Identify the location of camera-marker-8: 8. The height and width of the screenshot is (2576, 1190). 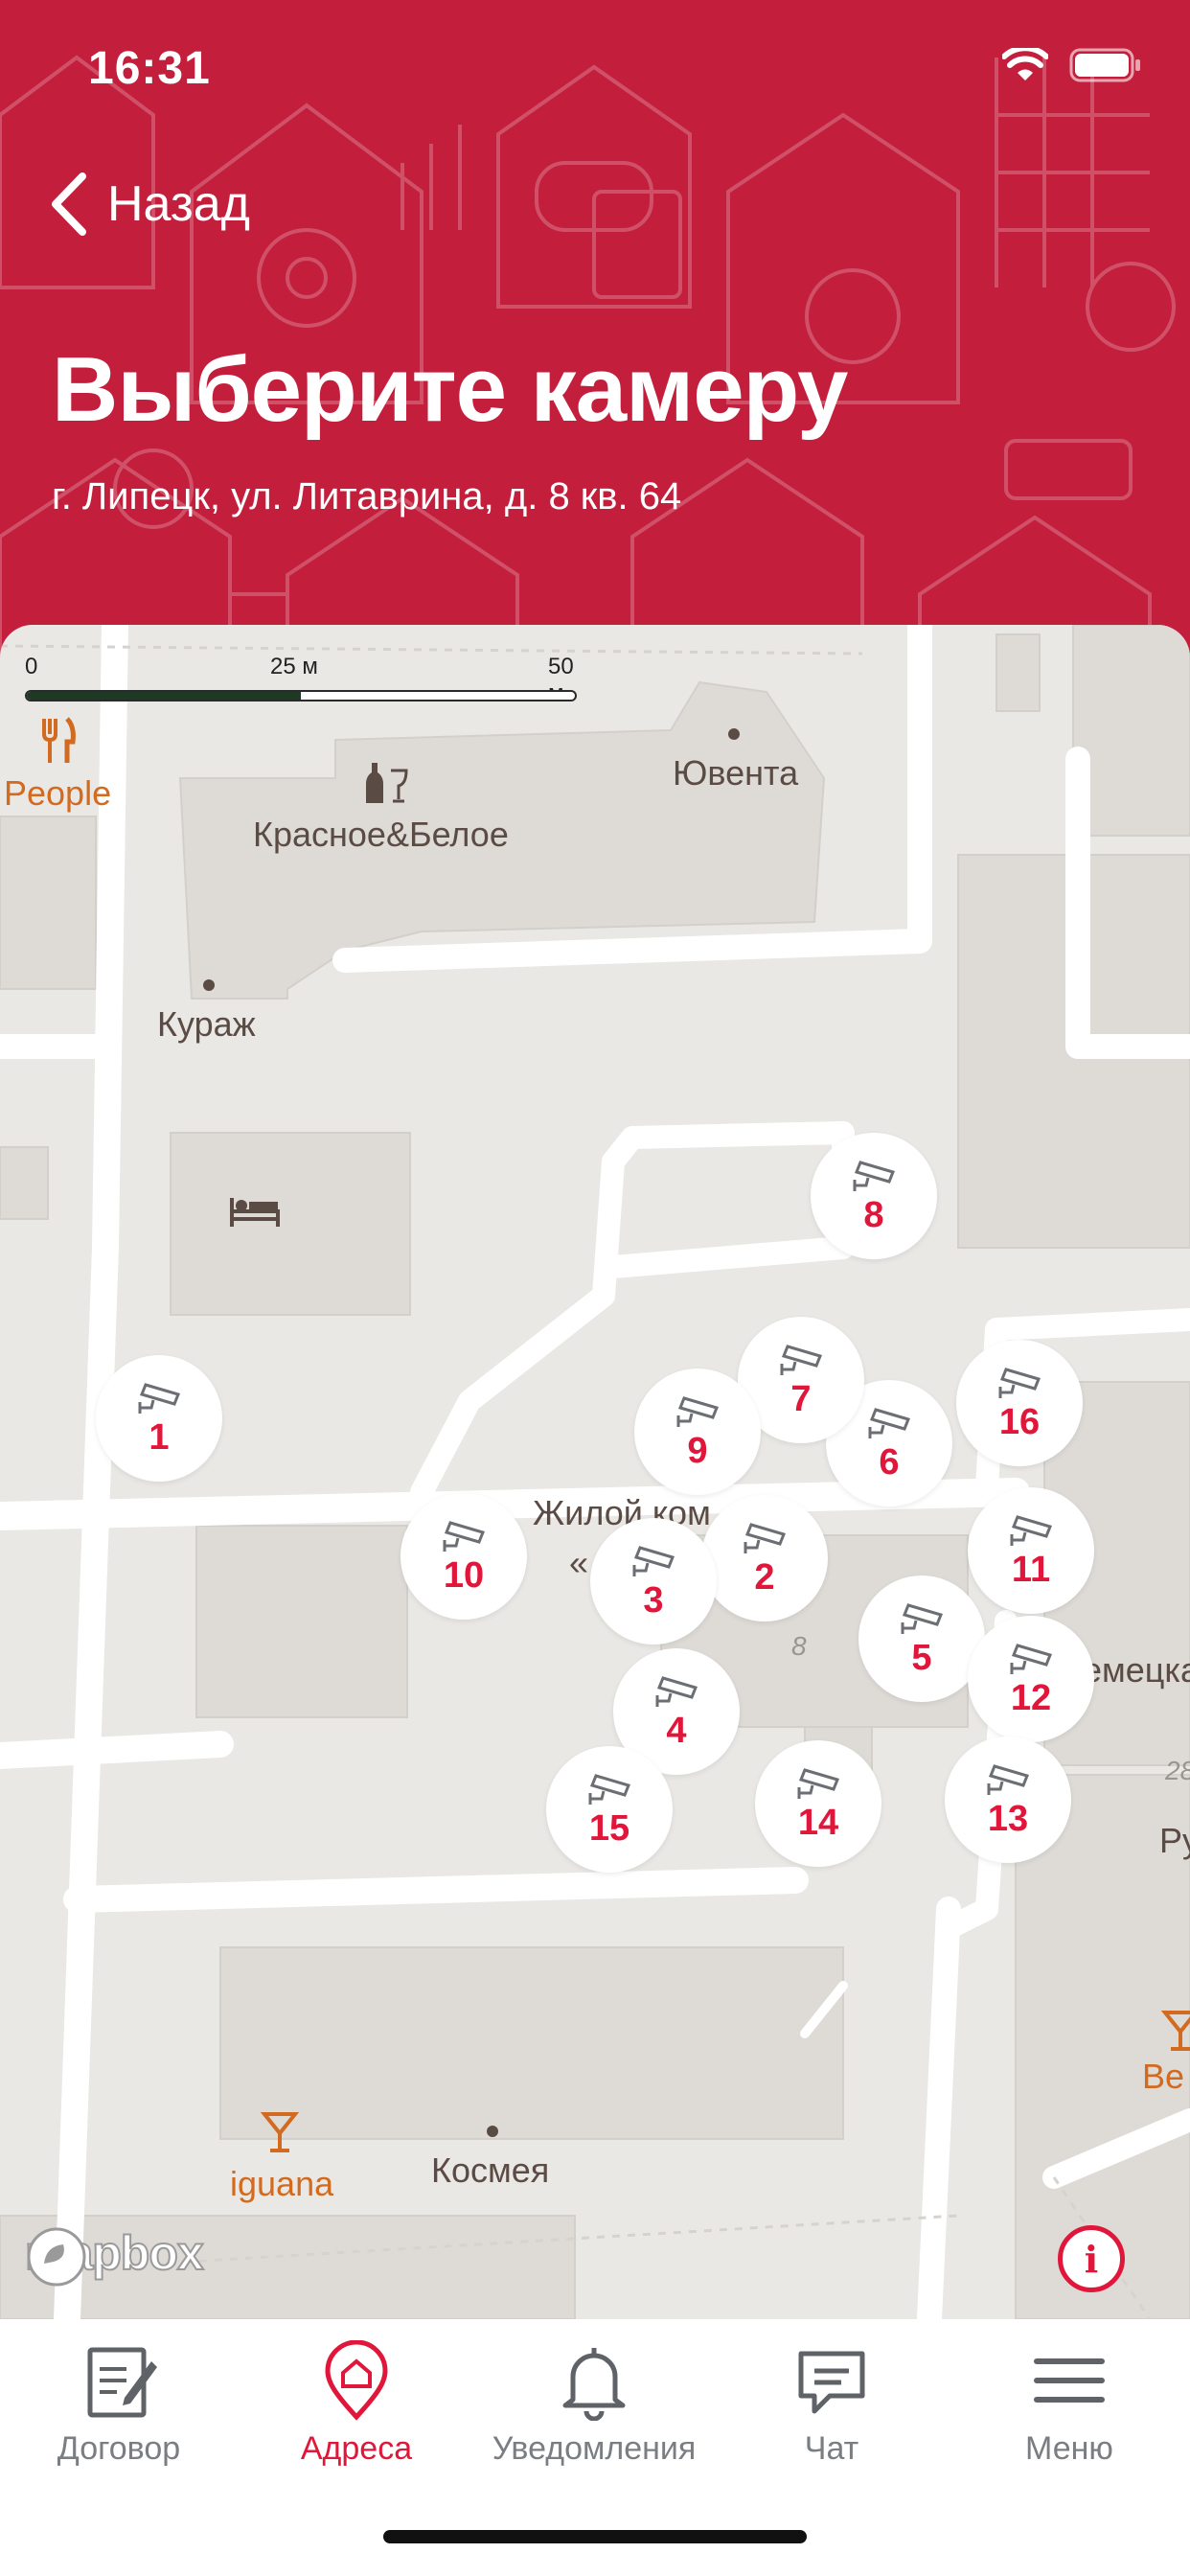
(874, 1196).